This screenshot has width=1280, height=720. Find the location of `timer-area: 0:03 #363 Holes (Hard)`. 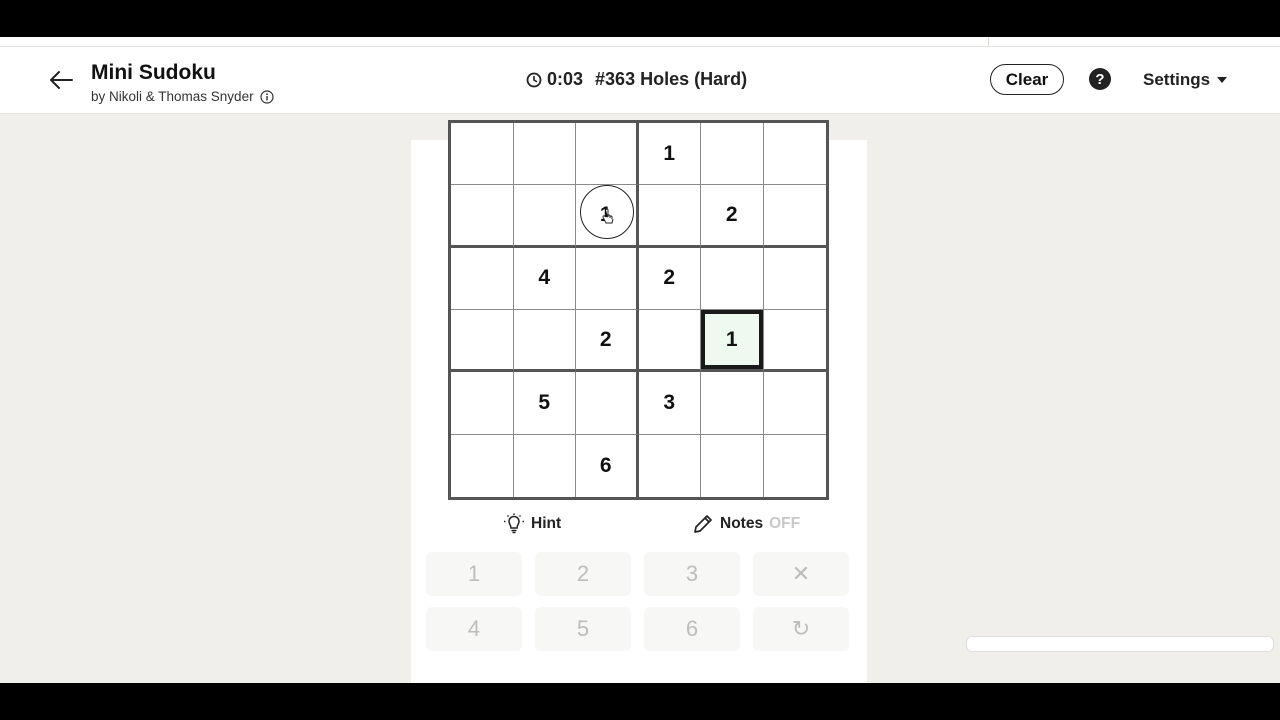

timer-area: 0:03 #363 Holes (Hard) is located at coordinates (636, 79).